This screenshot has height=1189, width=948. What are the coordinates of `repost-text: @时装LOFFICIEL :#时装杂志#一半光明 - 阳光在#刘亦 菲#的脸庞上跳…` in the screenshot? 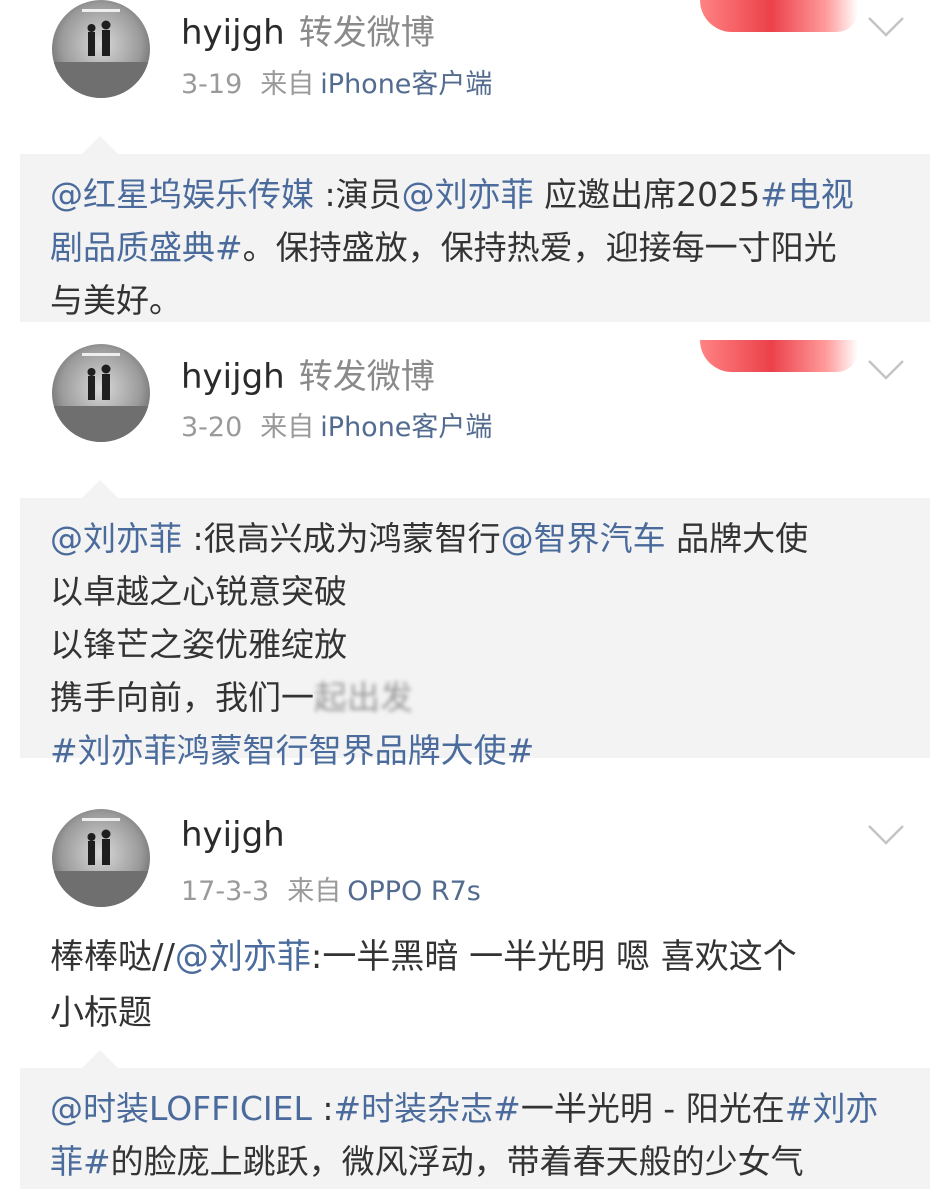 It's located at (475, 1135).